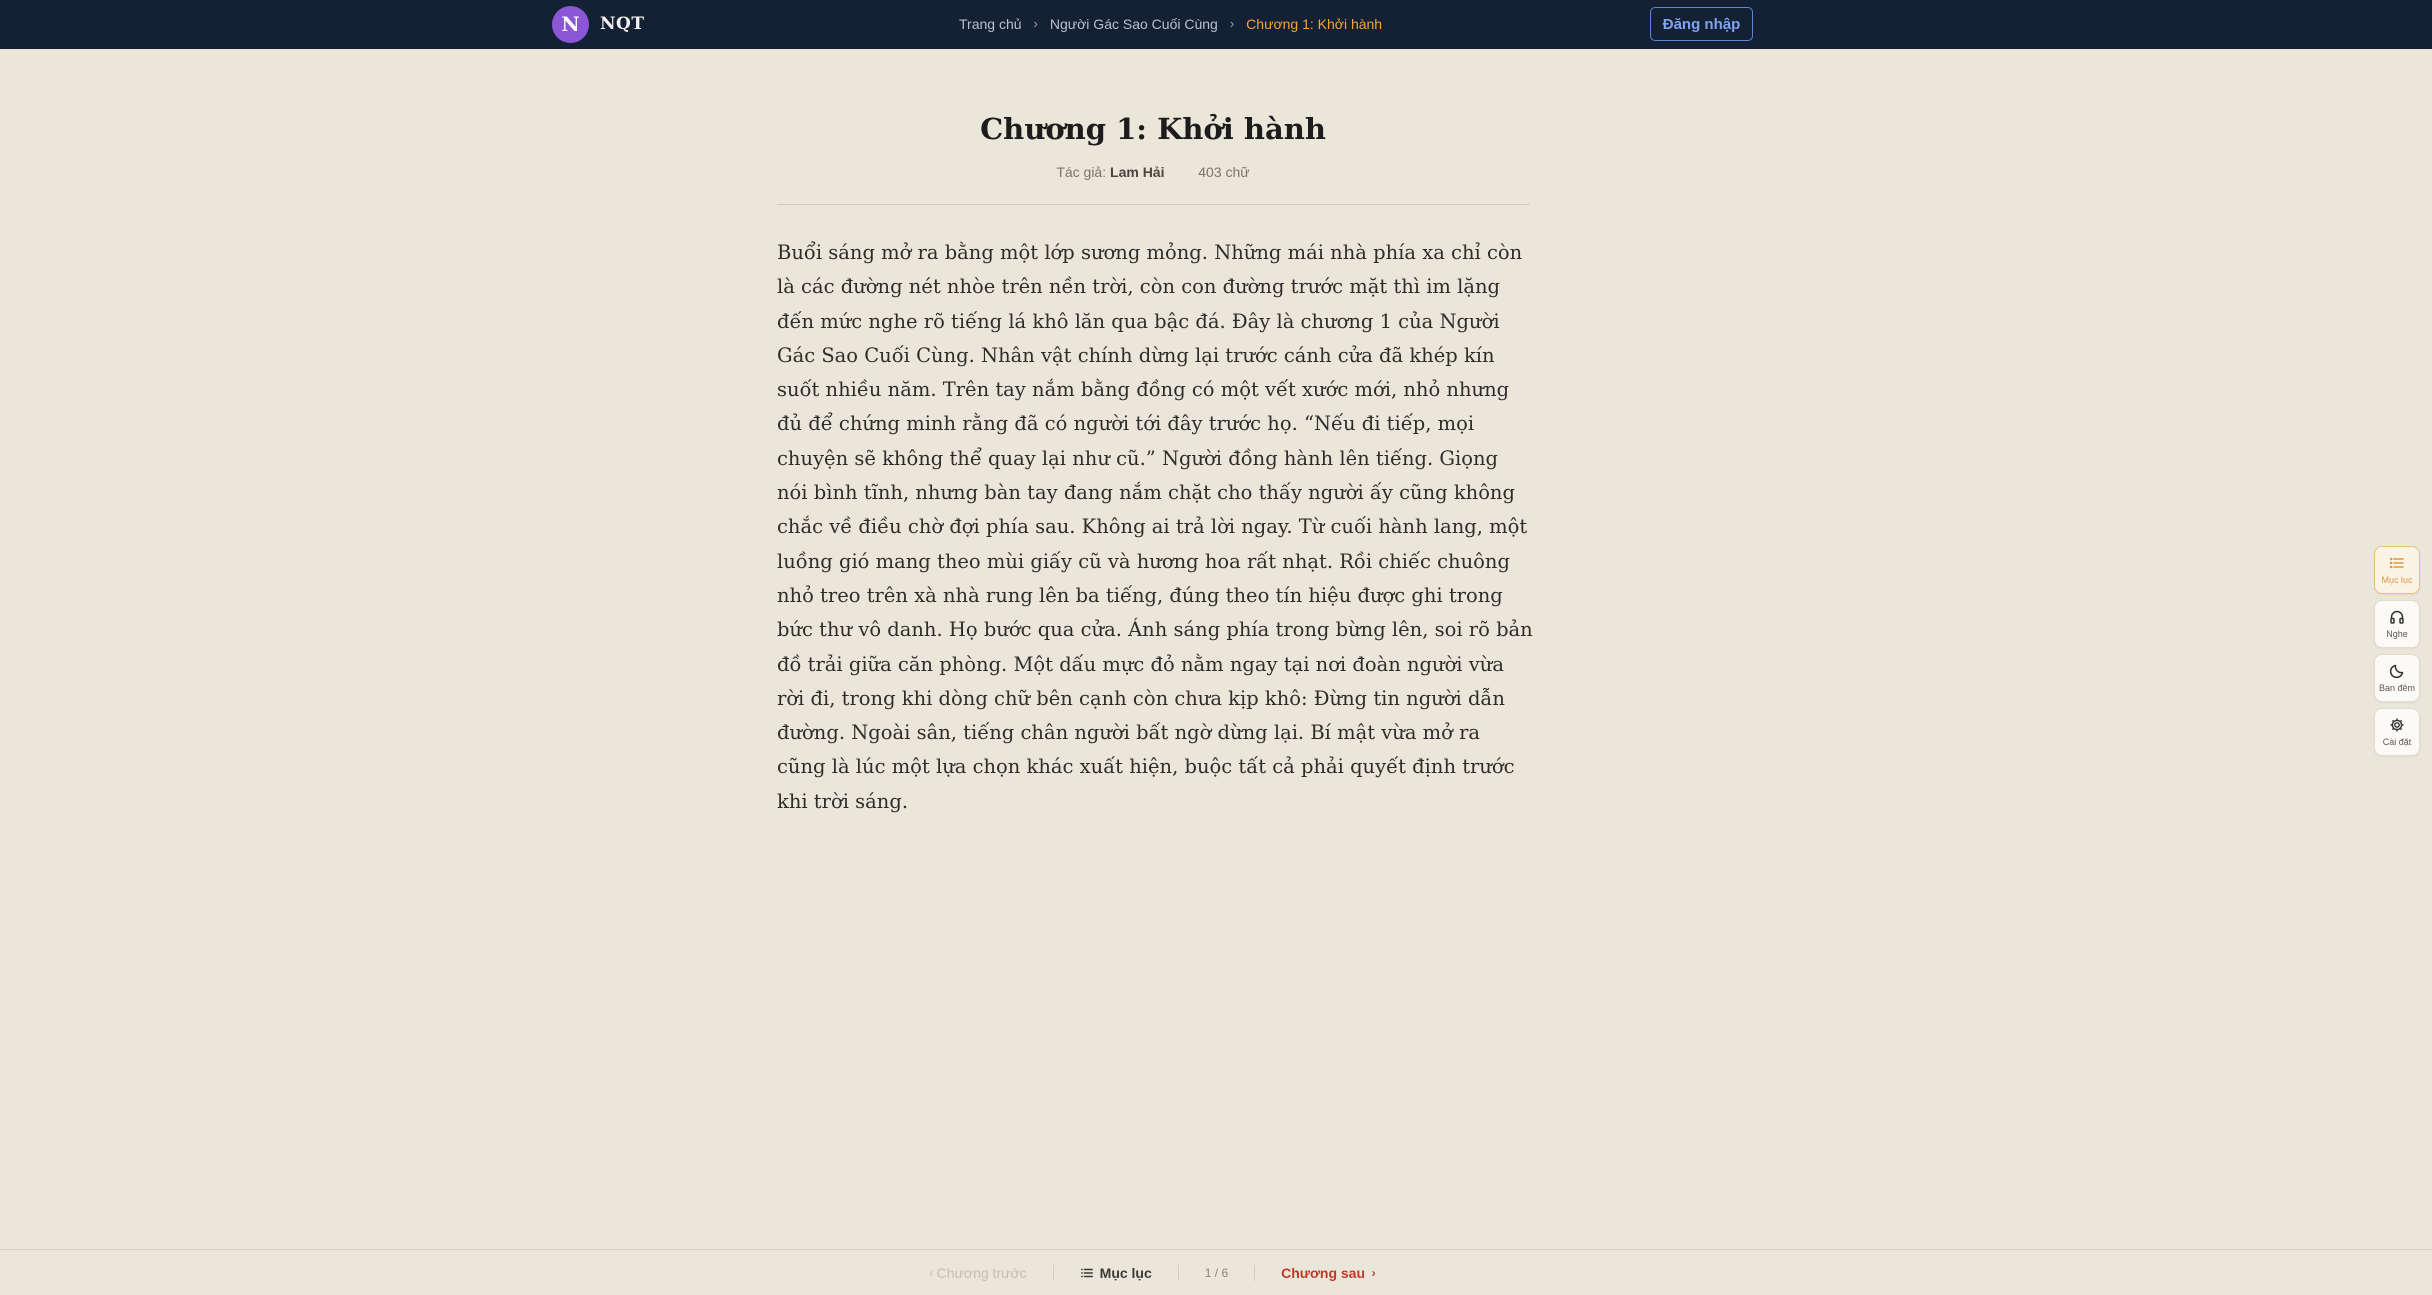  What do you see at coordinates (598, 24) in the screenshot?
I see `brand-home-link: N NQT` at bounding box center [598, 24].